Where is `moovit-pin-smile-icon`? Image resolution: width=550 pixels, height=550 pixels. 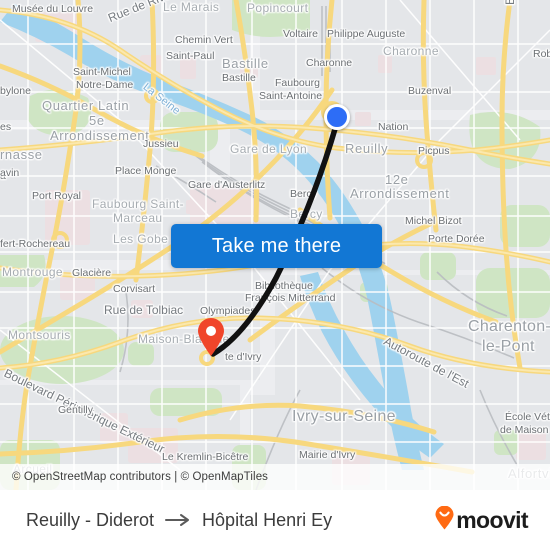 moovit-pin-smile-icon is located at coordinates (444, 520).